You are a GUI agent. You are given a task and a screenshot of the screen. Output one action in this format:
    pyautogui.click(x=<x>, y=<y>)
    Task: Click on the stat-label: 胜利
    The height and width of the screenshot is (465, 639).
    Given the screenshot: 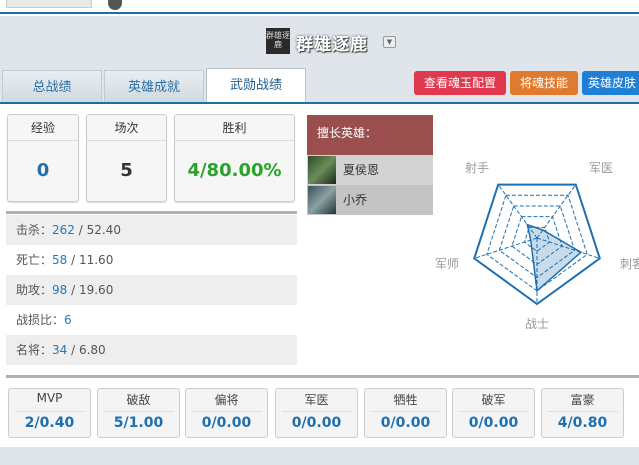 What is the action you would take?
    pyautogui.click(x=234, y=128)
    